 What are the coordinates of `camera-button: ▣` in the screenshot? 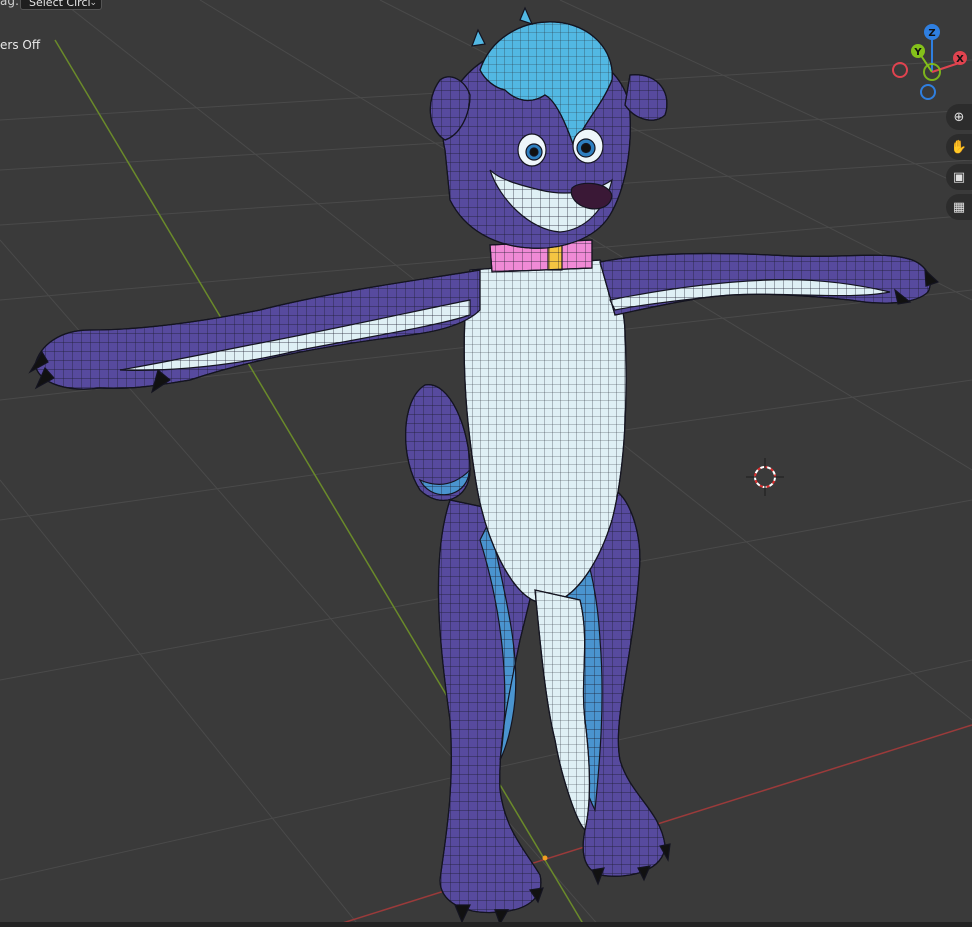 It's located at (959, 177).